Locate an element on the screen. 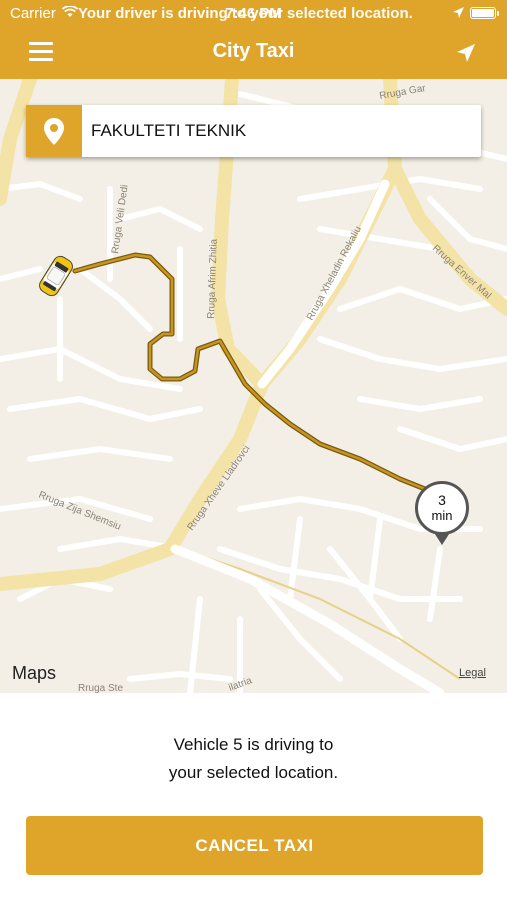  eta-unit: min is located at coordinates (442, 515).